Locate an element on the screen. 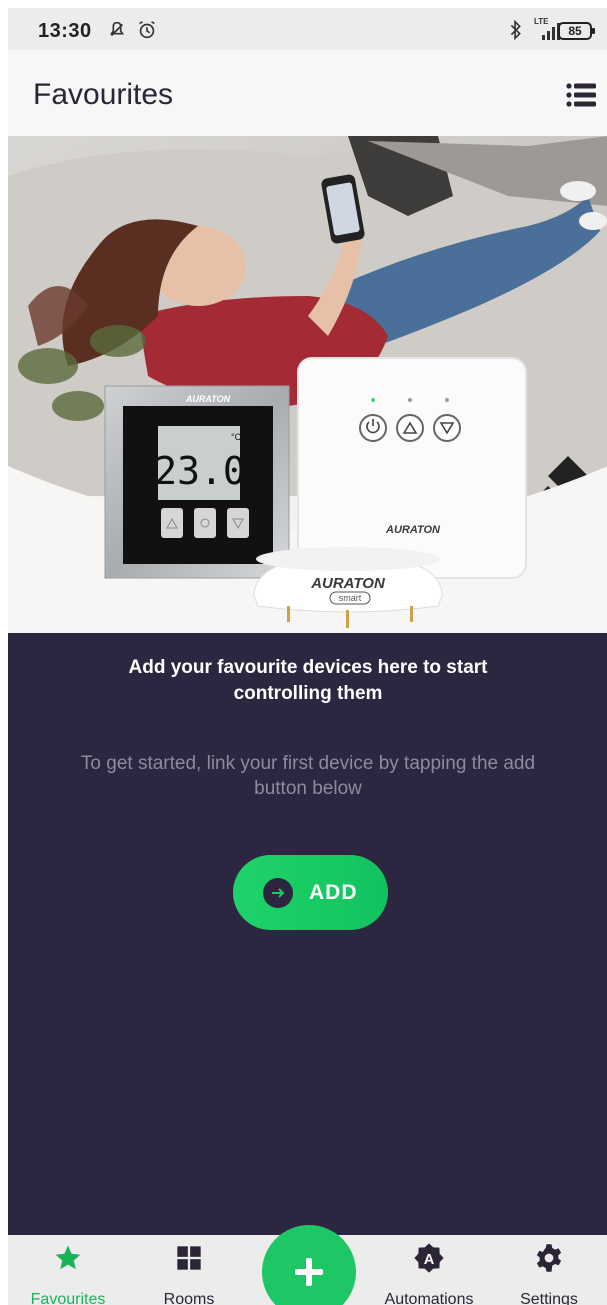  plus-icon is located at coordinates (309, 1272).